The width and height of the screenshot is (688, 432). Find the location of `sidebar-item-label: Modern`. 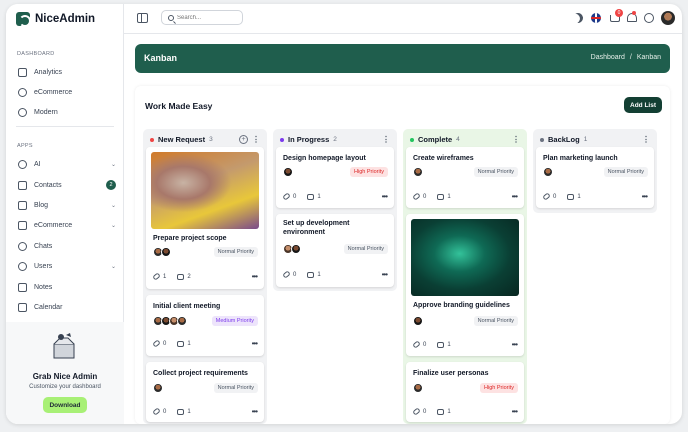

sidebar-item-label: Modern is located at coordinates (46, 112).